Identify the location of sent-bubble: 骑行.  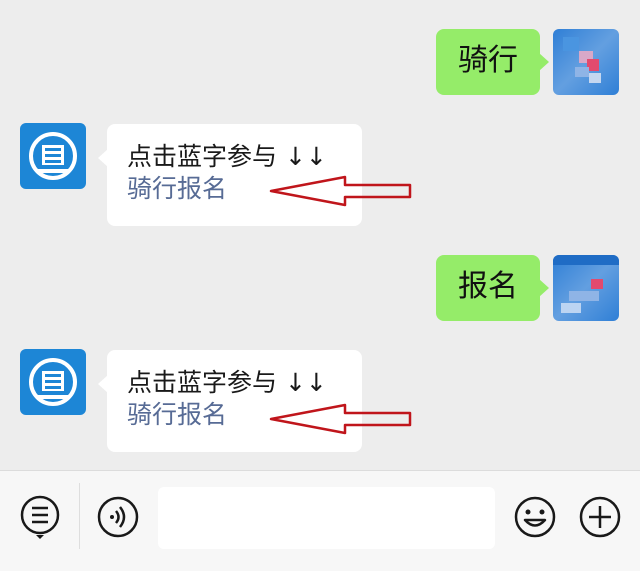
(492, 62).